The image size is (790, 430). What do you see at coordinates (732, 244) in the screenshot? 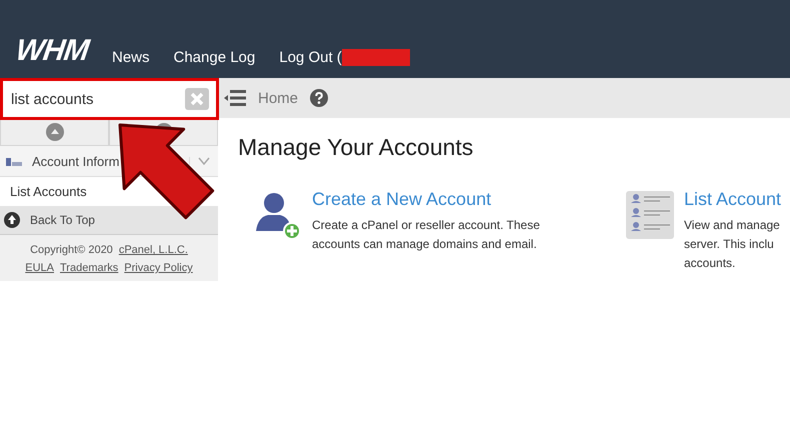
I see `card-description: View and manage server. This inclu accounts.` at bounding box center [732, 244].